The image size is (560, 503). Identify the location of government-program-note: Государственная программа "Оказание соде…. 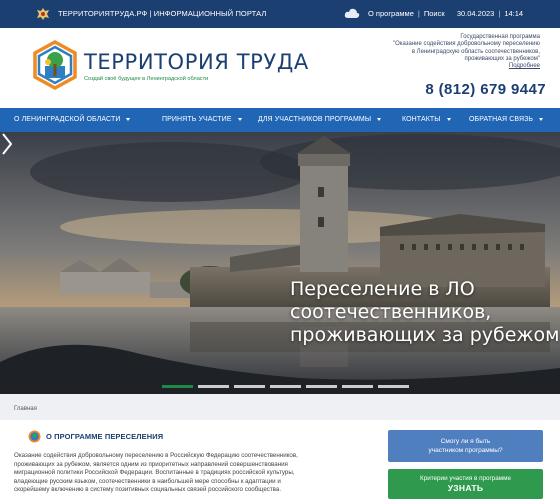
(430, 52).